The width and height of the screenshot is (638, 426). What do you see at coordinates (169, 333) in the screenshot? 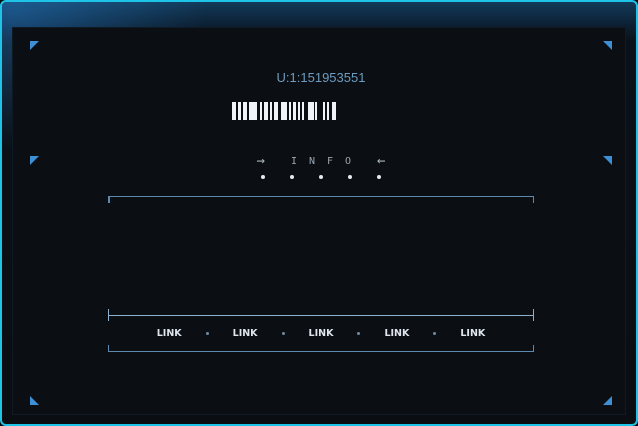
I see `footer-link-1: LINK` at bounding box center [169, 333].